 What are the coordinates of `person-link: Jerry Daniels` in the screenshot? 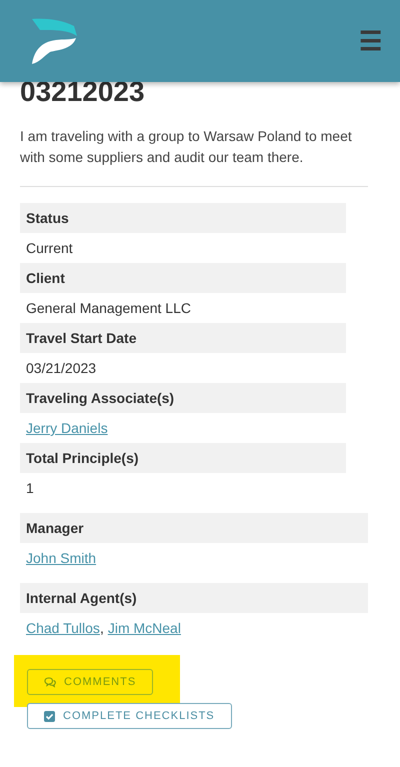 It's located at (67, 428).